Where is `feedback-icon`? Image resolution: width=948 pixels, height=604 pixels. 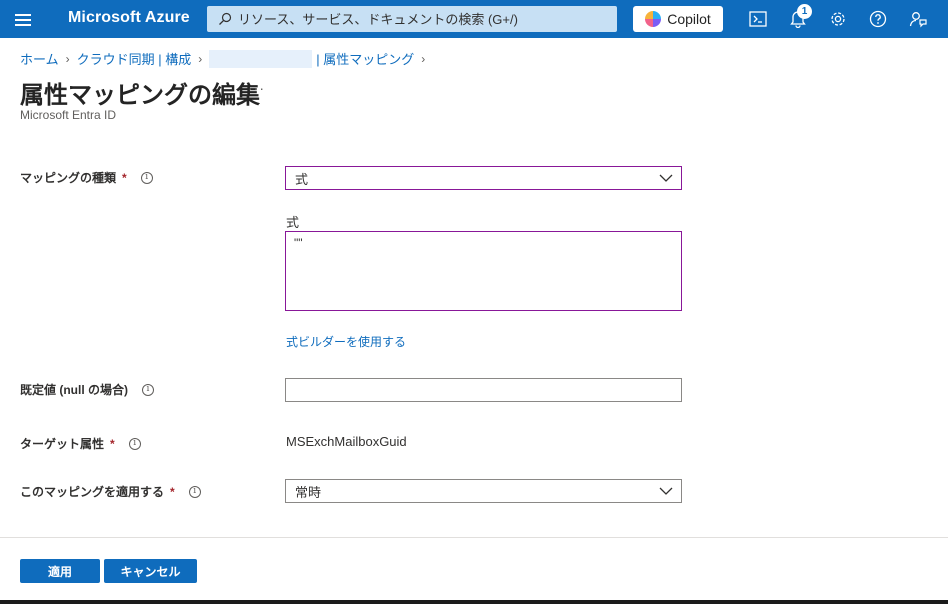
feedback-icon is located at coordinates (918, 19).